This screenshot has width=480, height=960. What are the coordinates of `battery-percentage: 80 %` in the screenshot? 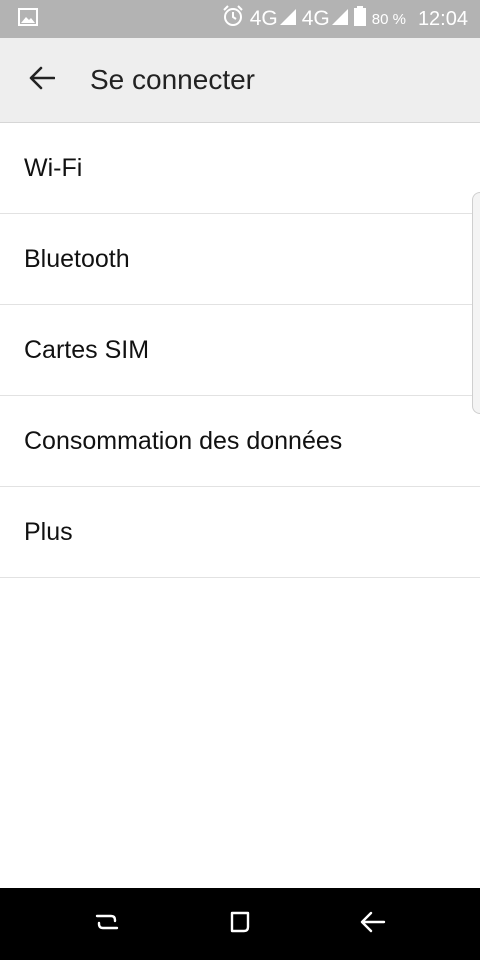 It's located at (388, 19).